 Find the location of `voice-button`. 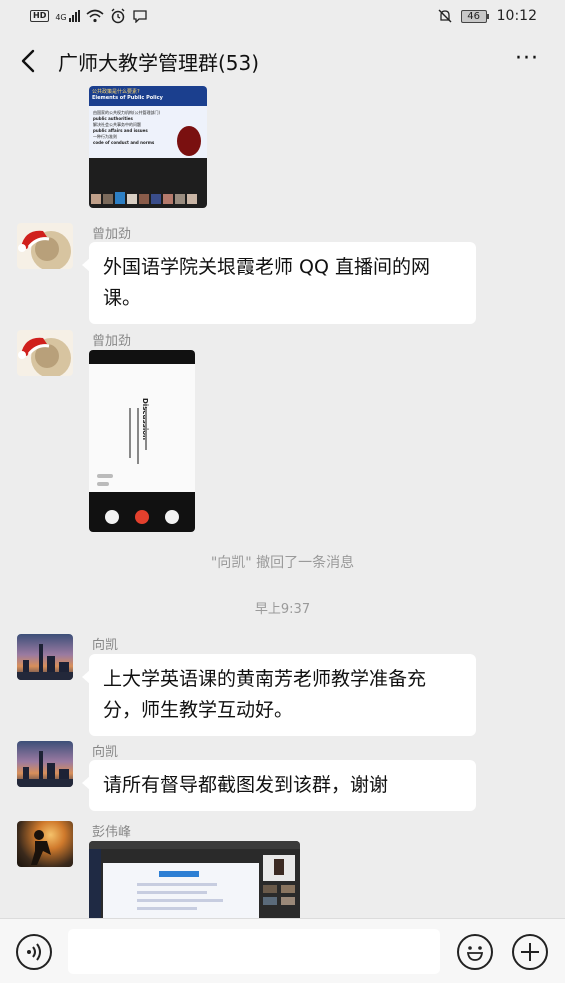

voice-button is located at coordinates (34, 952).